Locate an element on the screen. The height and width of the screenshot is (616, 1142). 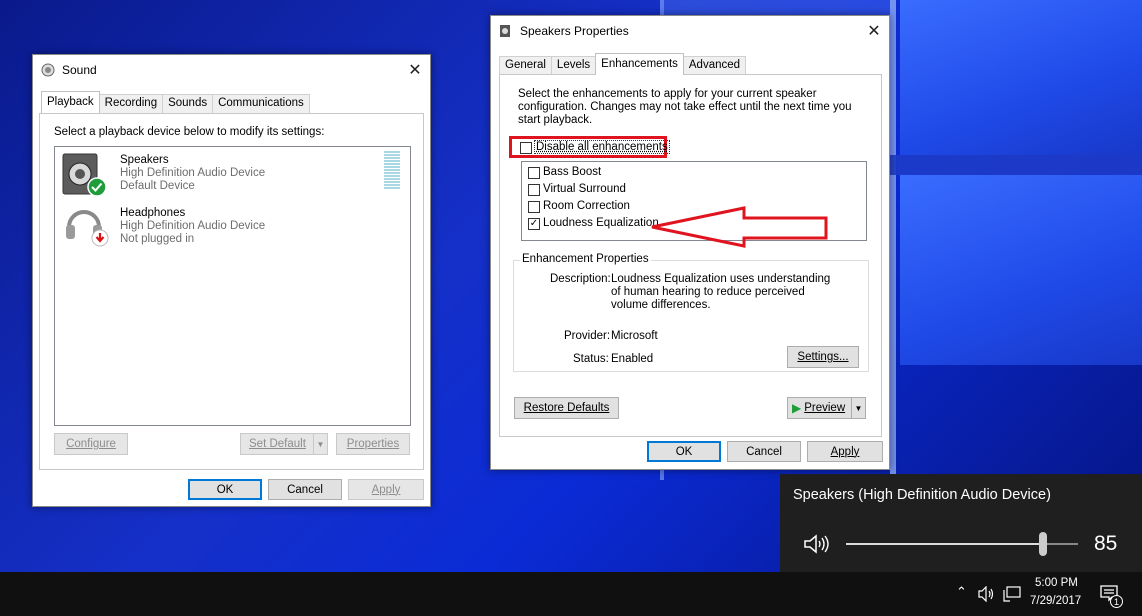
enhancement-label: Room Correction is located at coordinates (586, 206).